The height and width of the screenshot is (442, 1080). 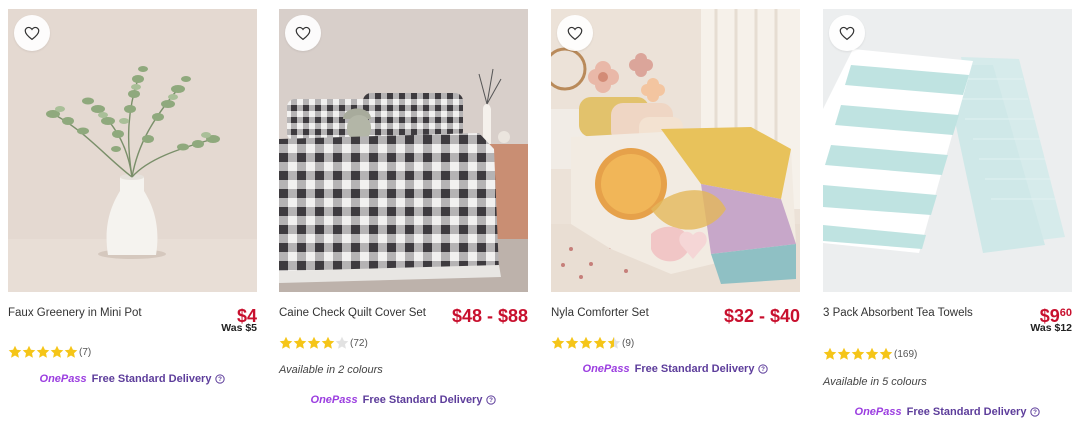 I want to click on product-price: $32 - $40, so click(x=761, y=316).